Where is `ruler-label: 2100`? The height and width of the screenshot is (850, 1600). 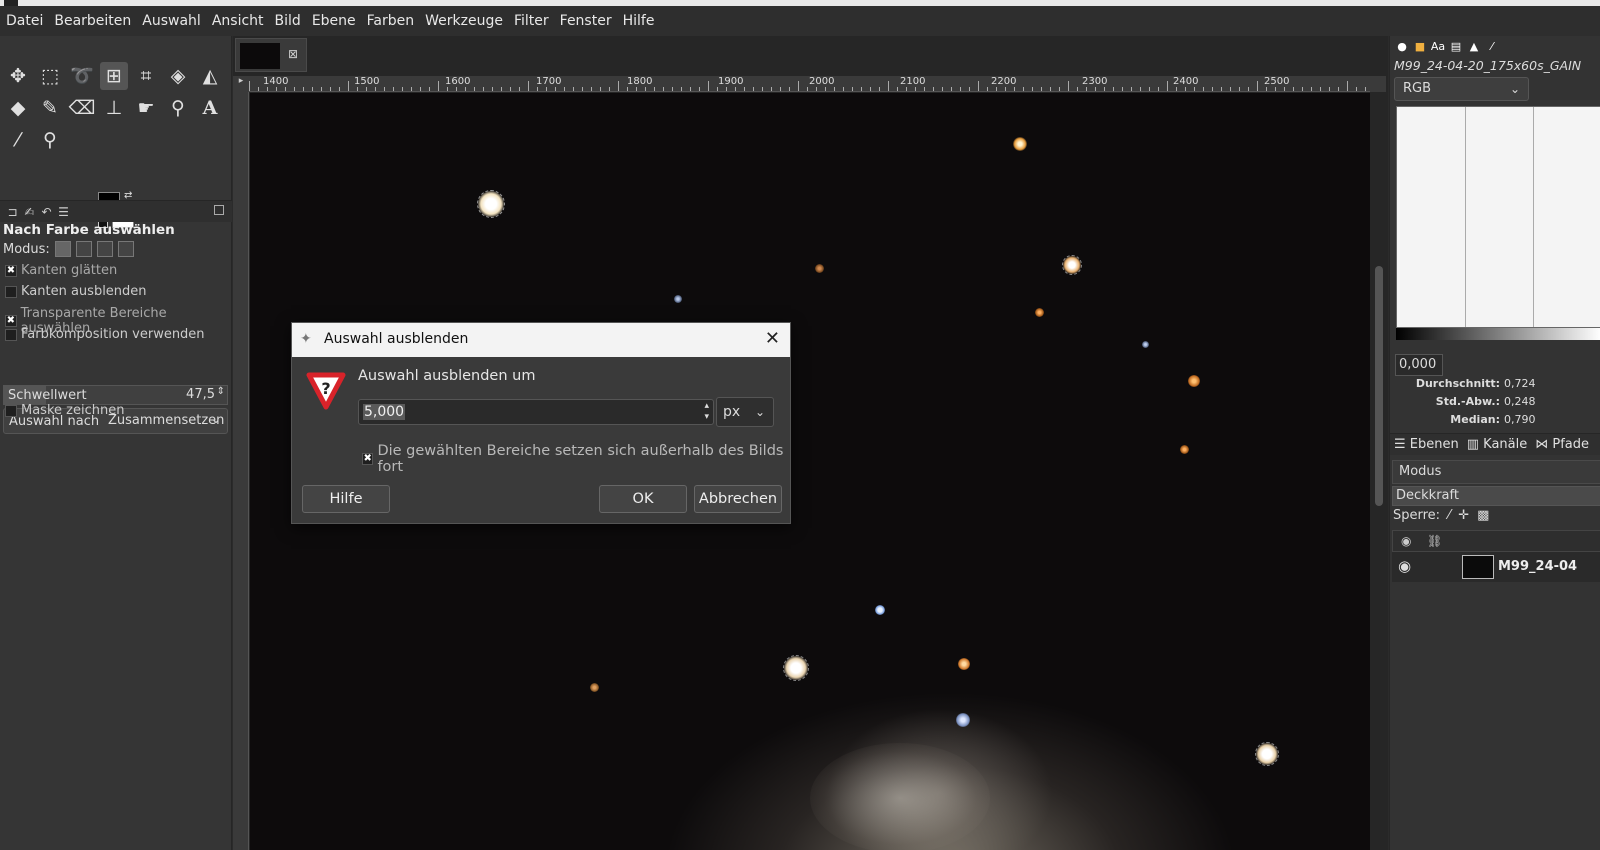
ruler-label: 2100 is located at coordinates (913, 81).